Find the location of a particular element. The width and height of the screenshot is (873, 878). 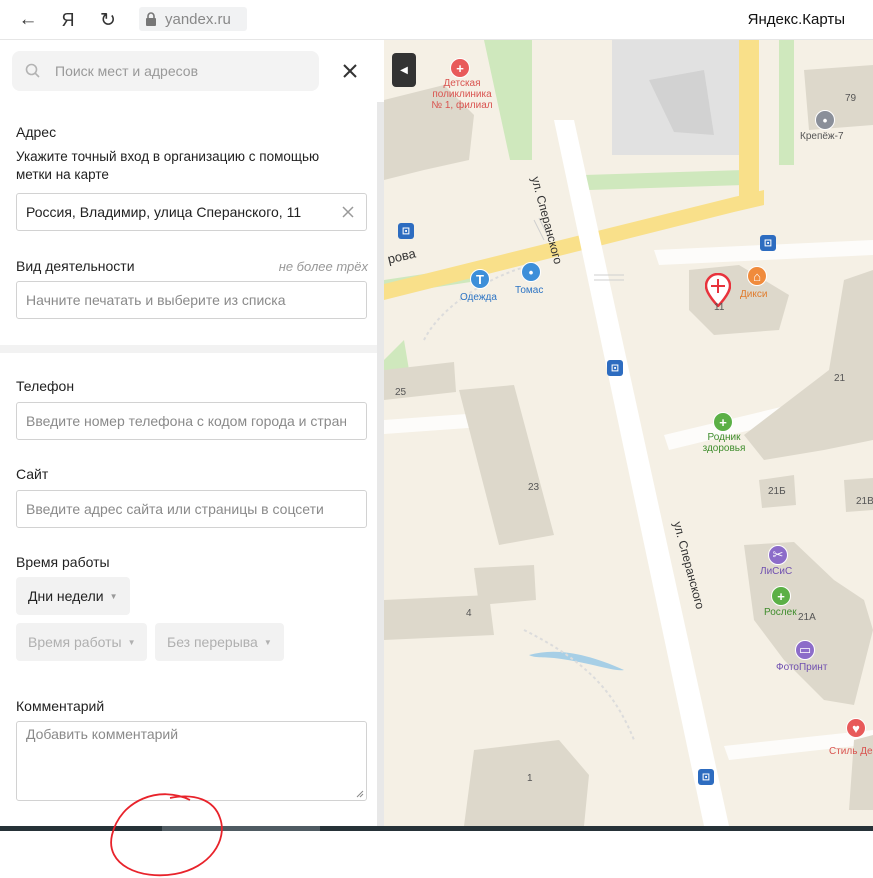

url-text: yandex.ru is located at coordinates (198, 19).